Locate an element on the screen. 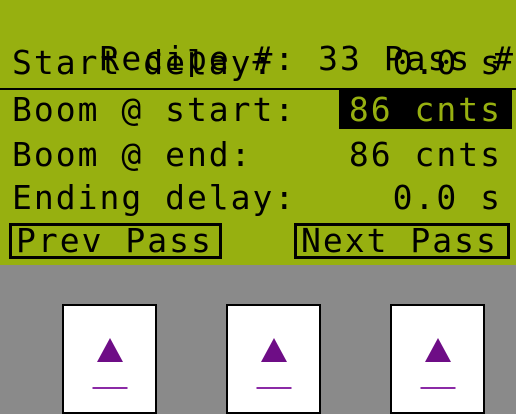 The width and height of the screenshot is (516, 414). boom-start-value: 86 cnts is located at coordinates (425, 109).